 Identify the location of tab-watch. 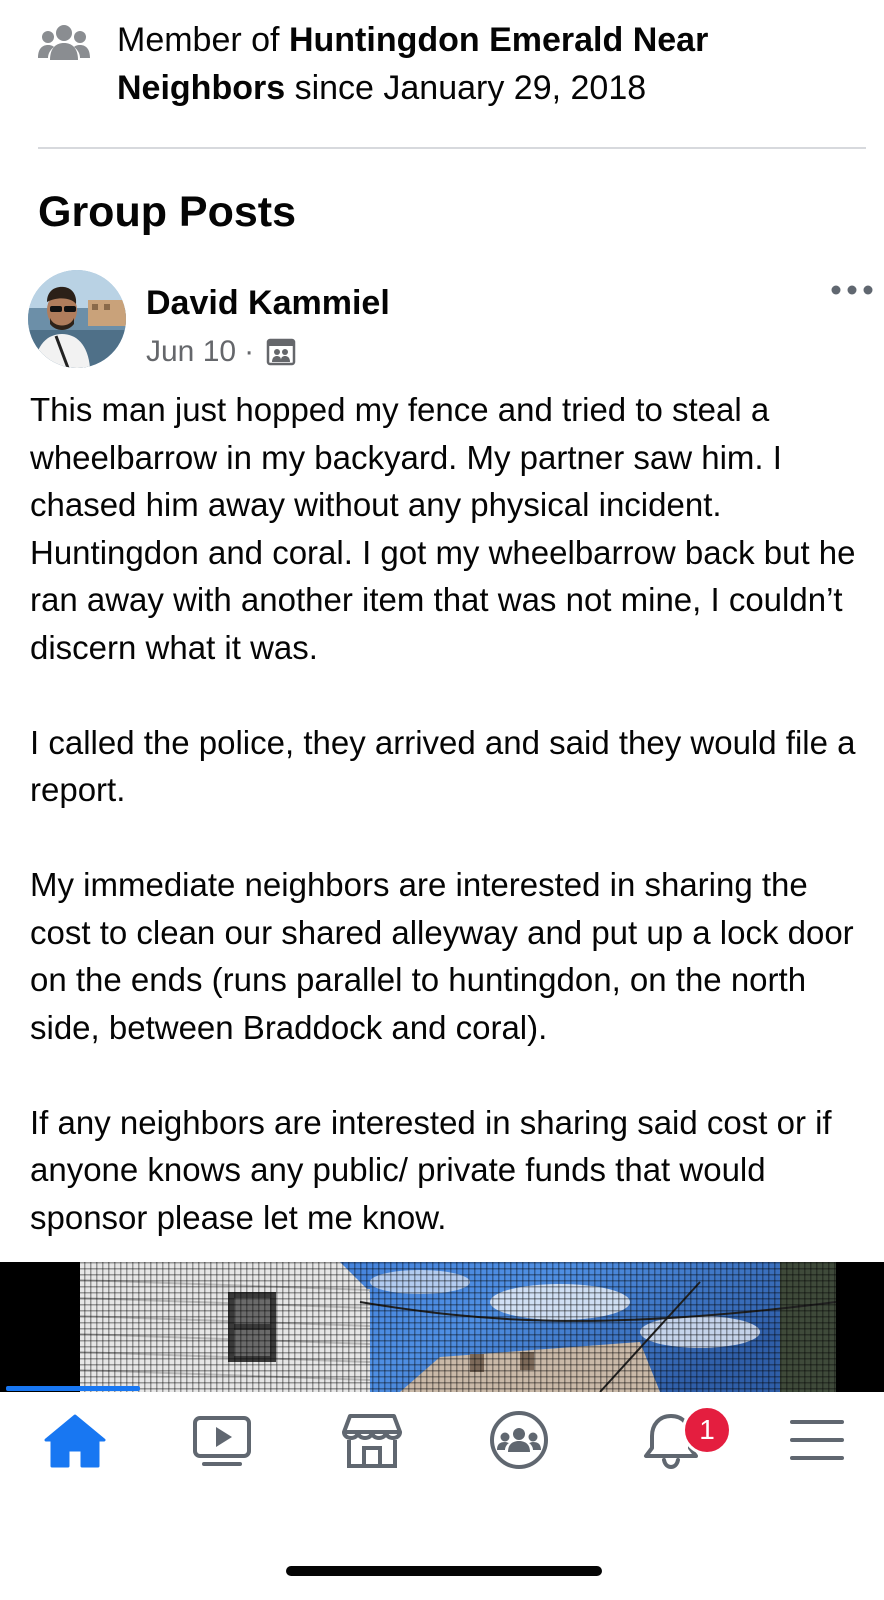
(223, 1440).